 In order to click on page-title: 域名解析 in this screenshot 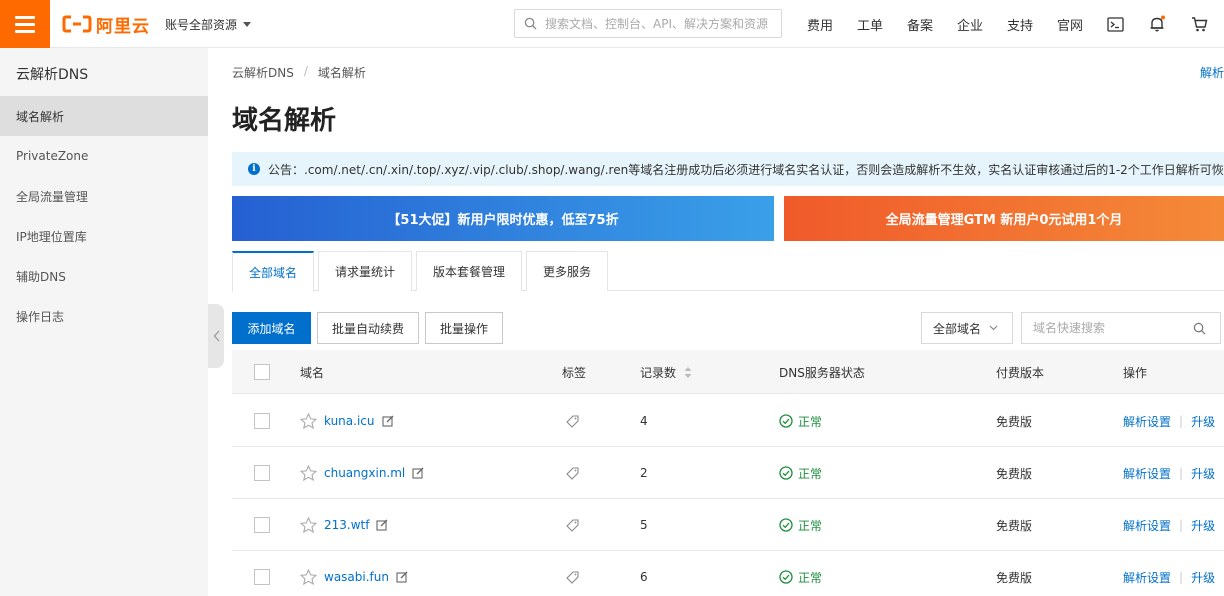, I will do `click(284, 121)`.